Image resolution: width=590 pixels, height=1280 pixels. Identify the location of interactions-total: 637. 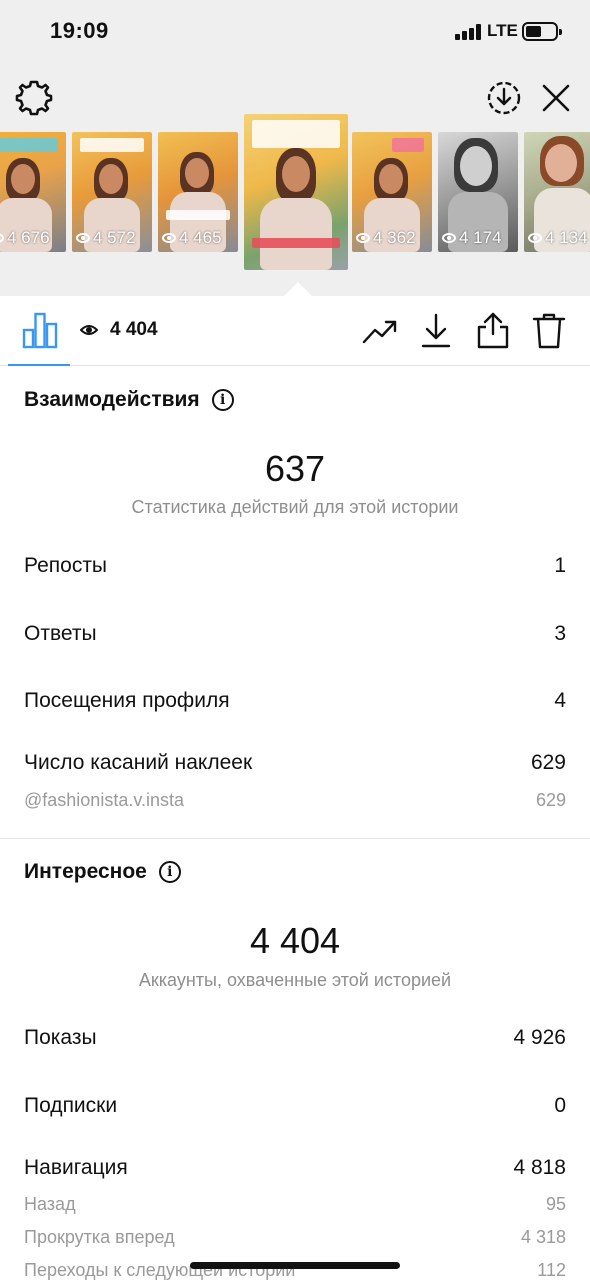
(295, 468).